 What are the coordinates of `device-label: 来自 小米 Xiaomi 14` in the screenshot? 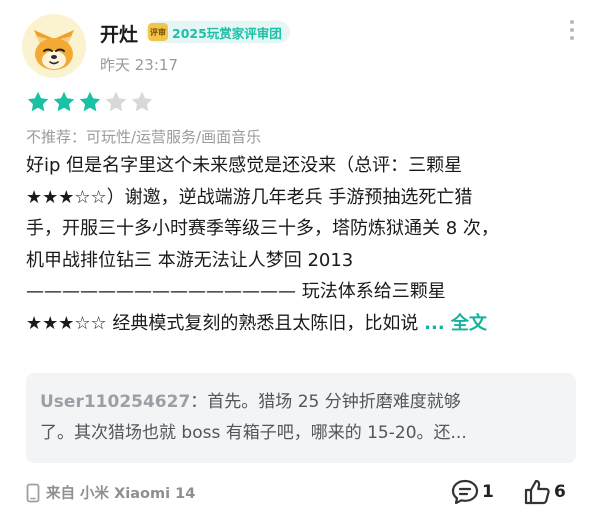 It's located at (121, 494).